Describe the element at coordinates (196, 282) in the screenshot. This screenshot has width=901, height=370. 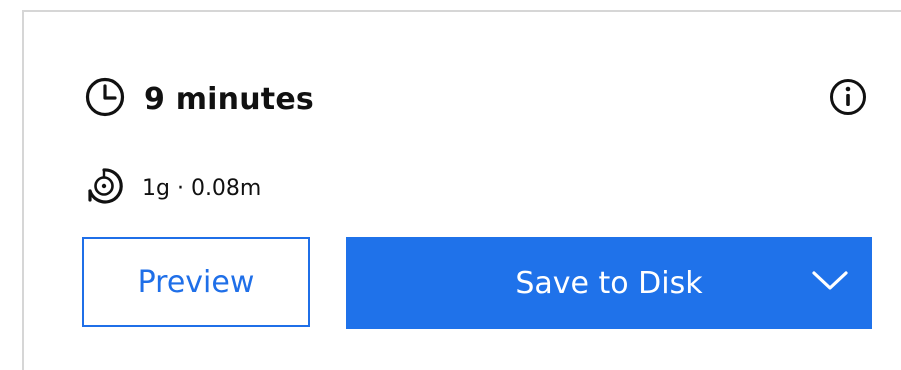
I see `preview-button: Preview` at that location.